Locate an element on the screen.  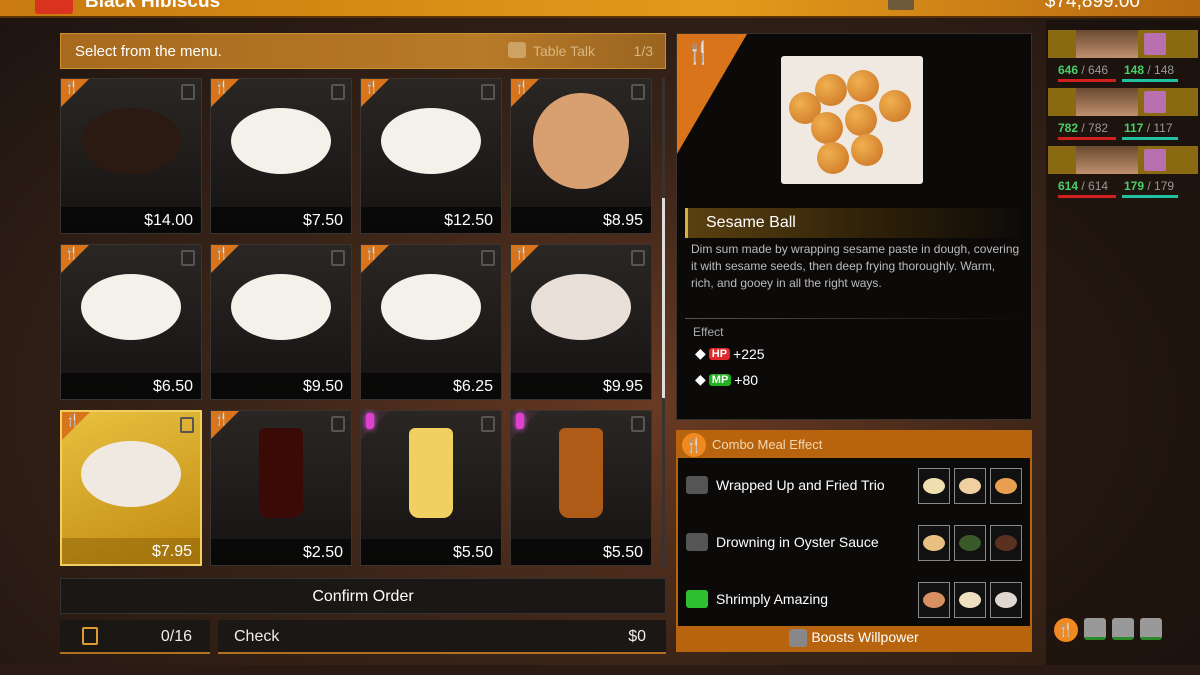
combo-name: Wrapped Up and Fried Trio is located at coordinates (800, 485).